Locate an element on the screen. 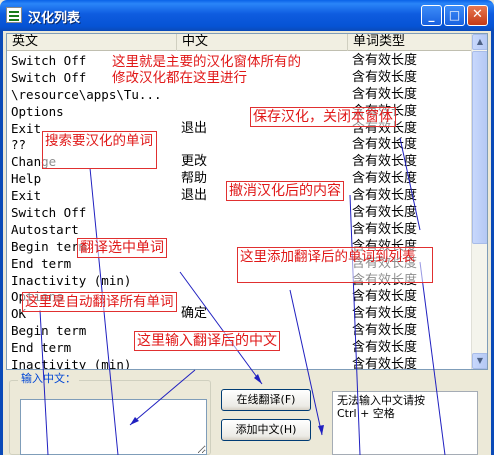  scroll-up-arrow-icon: ▲ is located at coordinates (479, 42).